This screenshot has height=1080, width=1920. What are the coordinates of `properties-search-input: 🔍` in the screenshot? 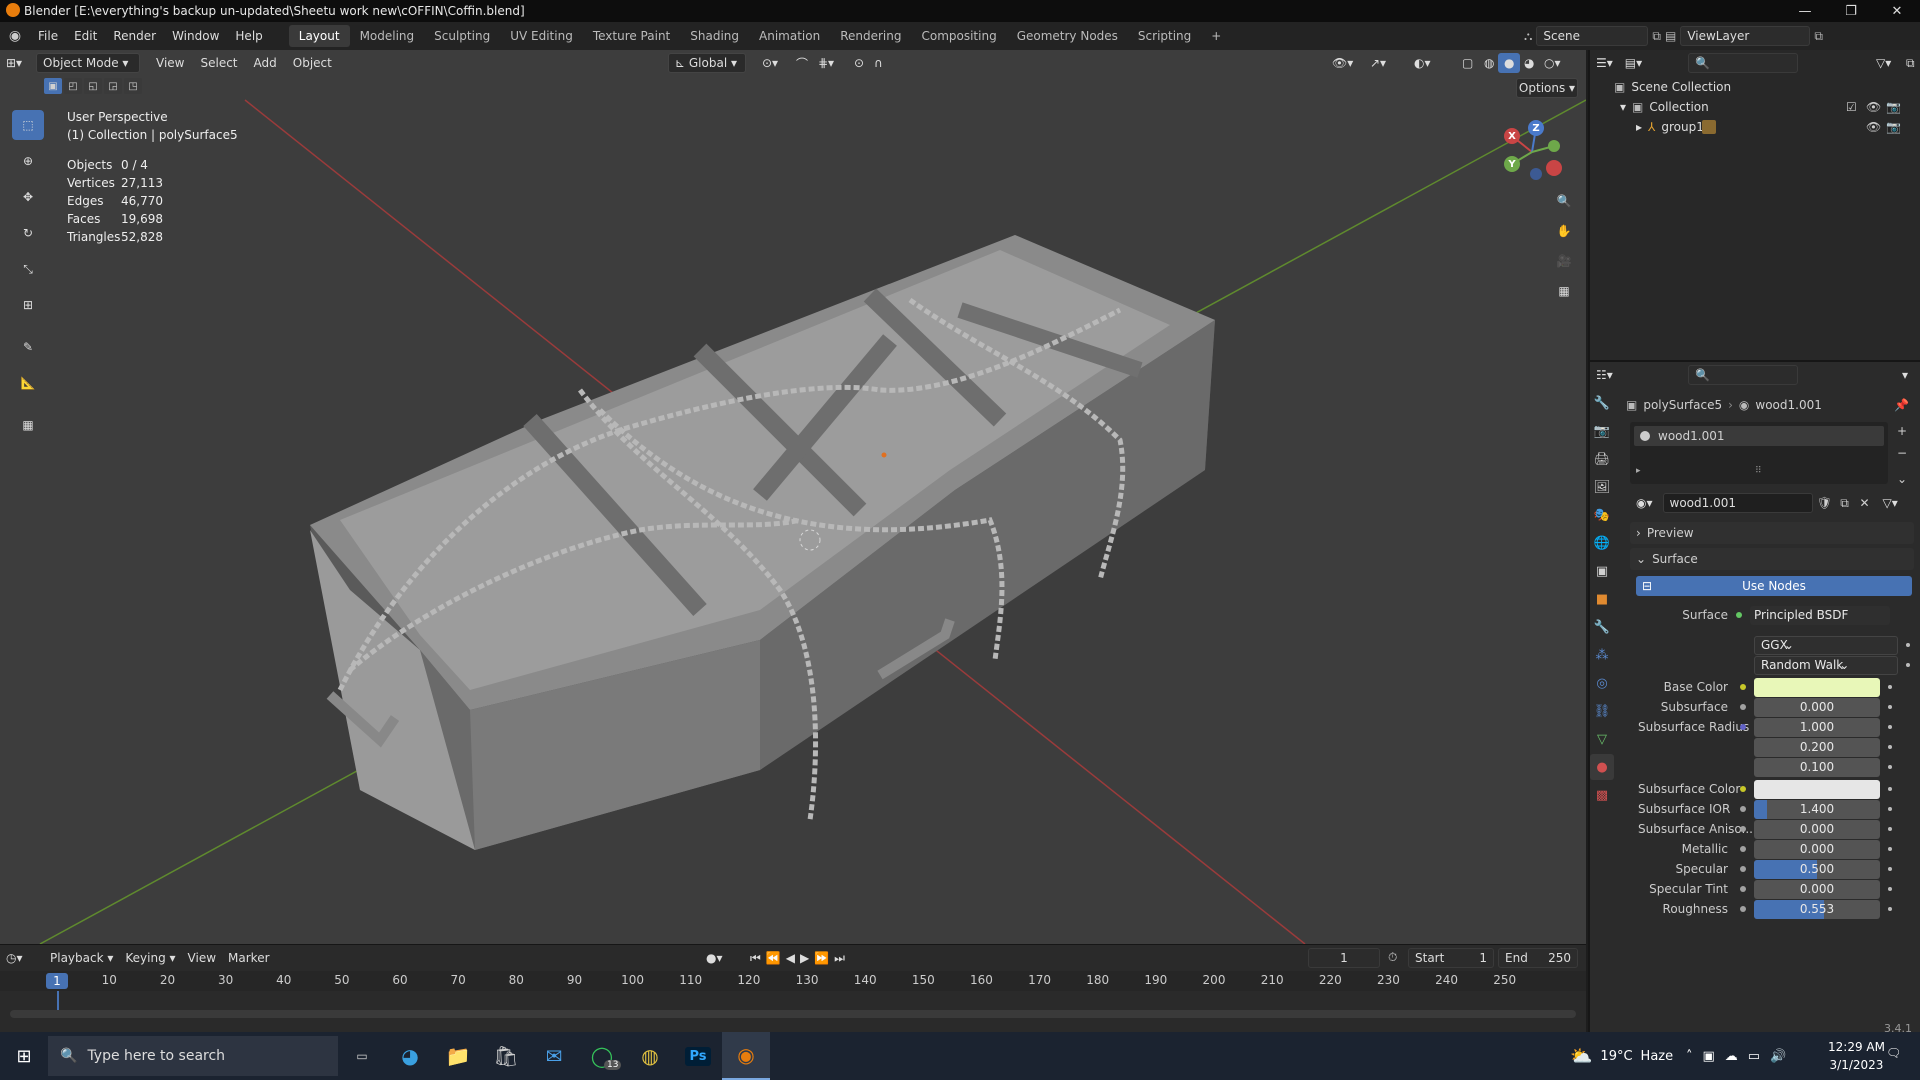 It's located at (1743, 375).